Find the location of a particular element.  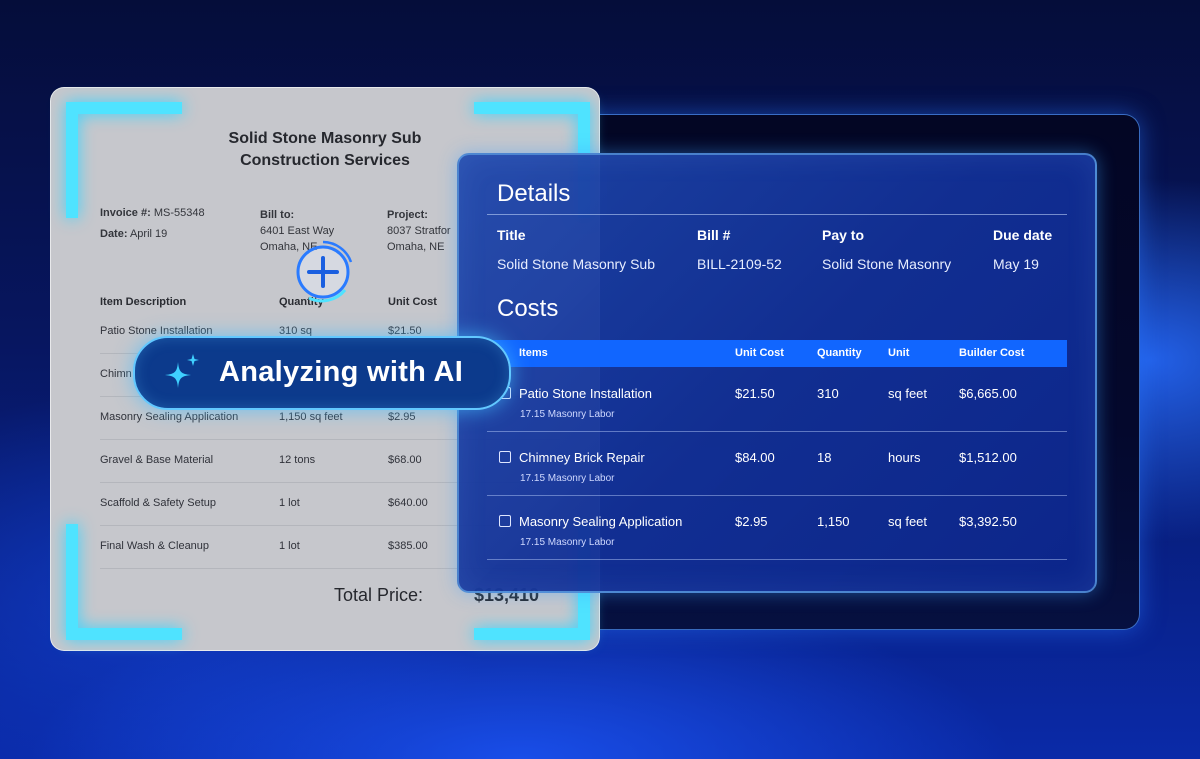

col-header-description: Item Description is located at coordinates (143, 302).